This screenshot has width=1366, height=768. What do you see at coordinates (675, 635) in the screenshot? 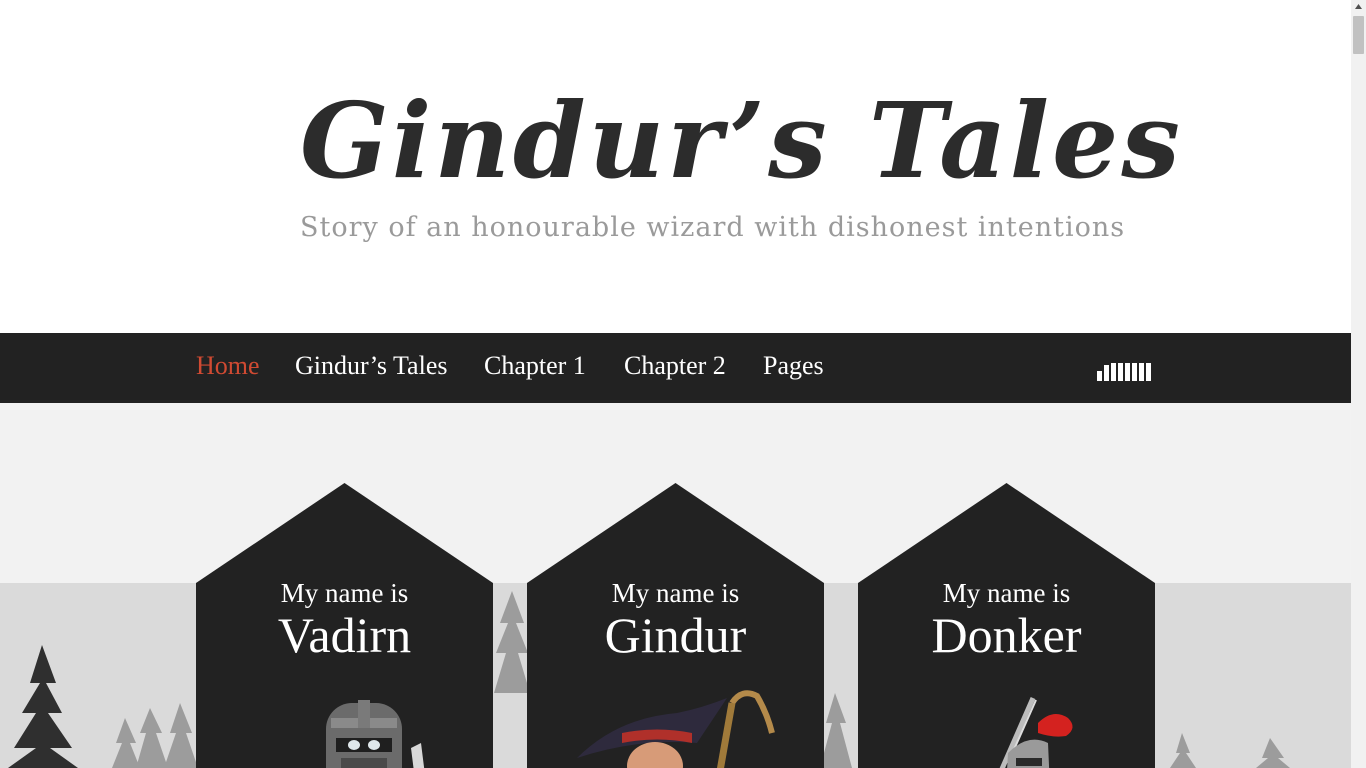
I see `card-name: Gindur` at bounding box center [675, 635].